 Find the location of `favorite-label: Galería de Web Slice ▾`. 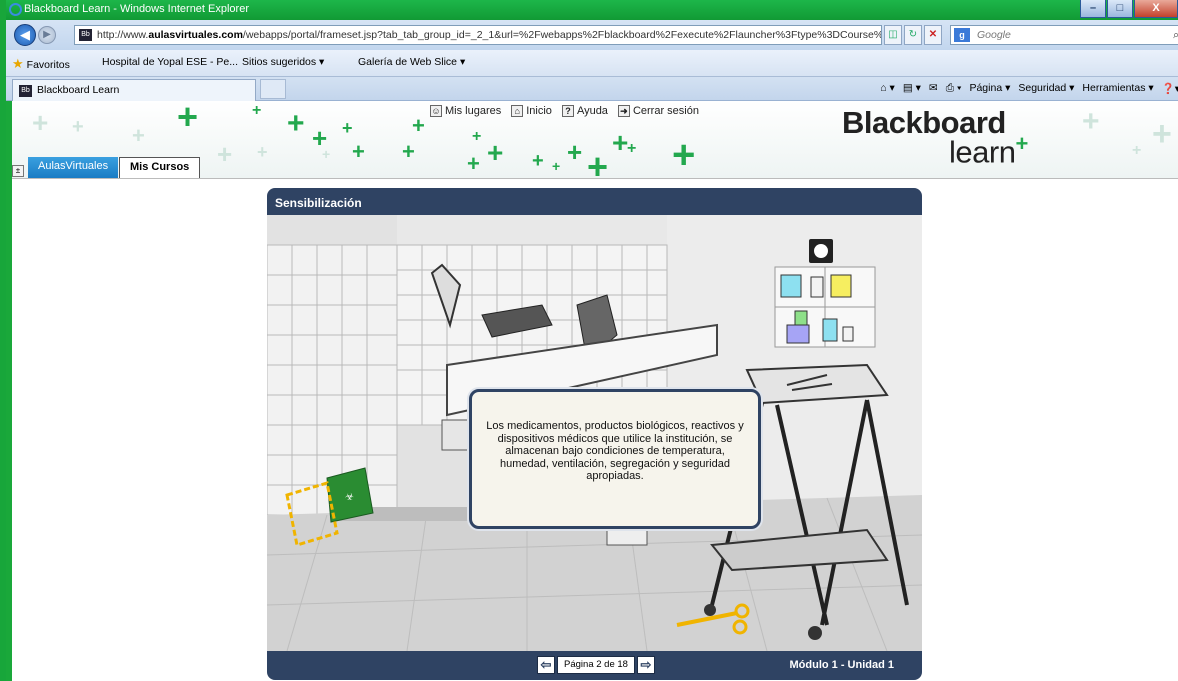

favorite-label: Galería de Web Slice ▾ is located at coordinates (412, 62).